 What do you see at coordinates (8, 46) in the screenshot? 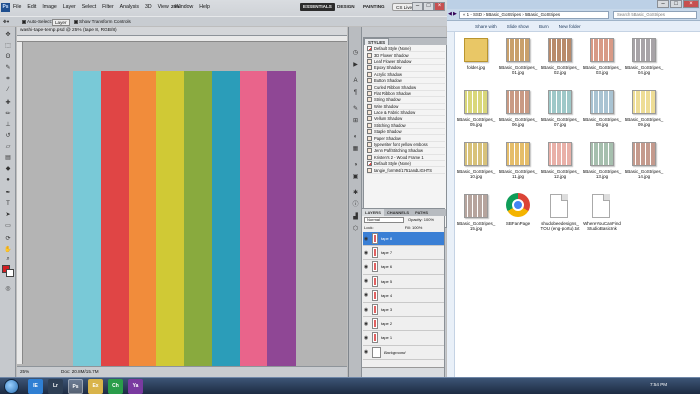
I see `marquee-tool-icon: ⬚` at bounding box center [8, 46].